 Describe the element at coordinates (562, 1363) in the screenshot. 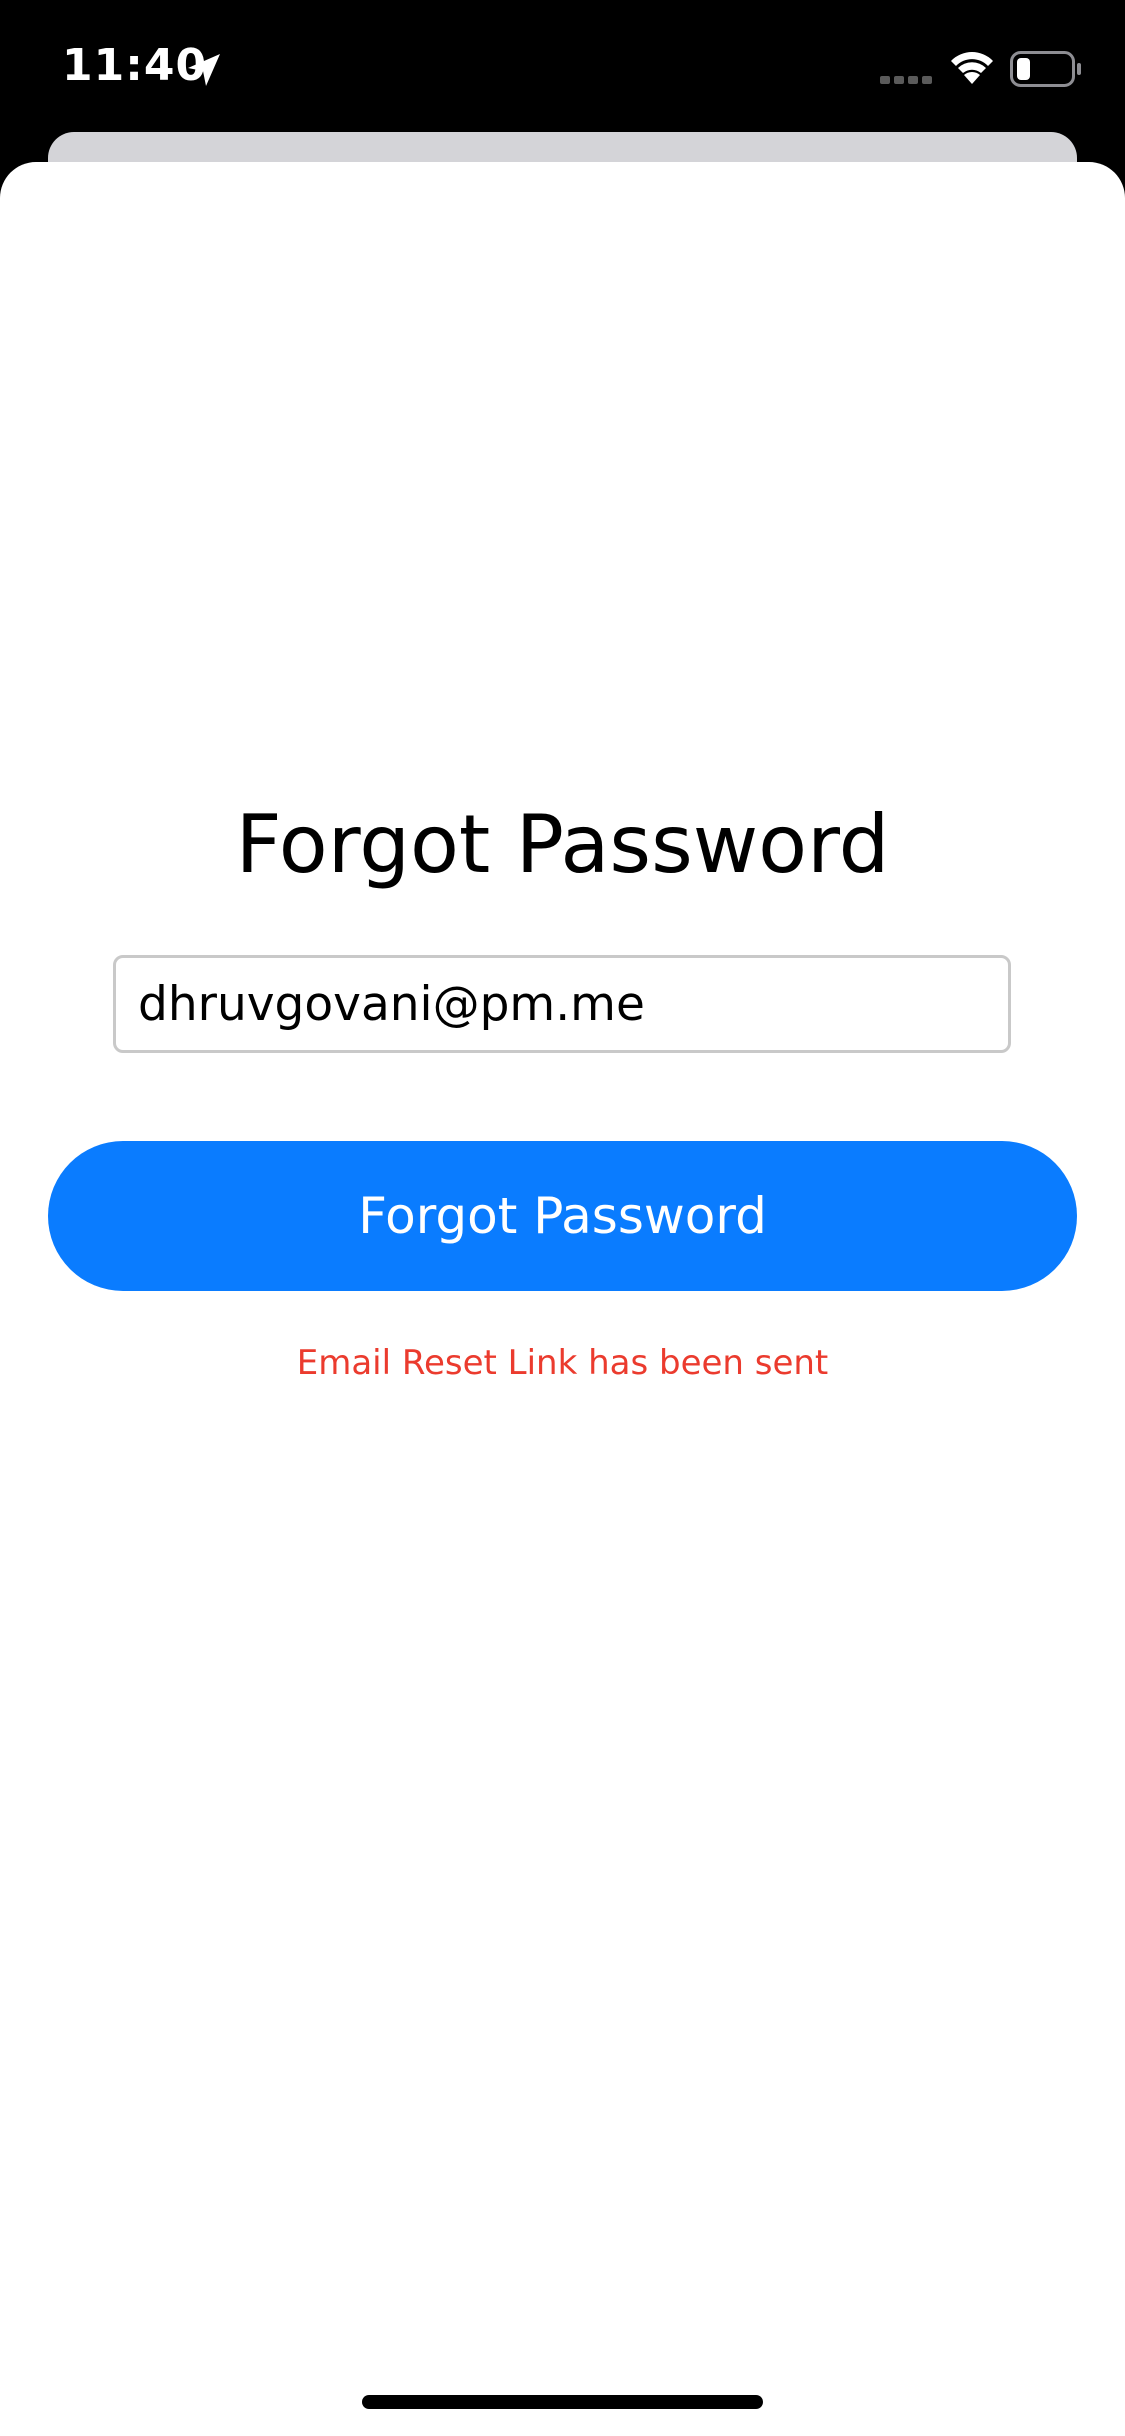

I see `status-message: Email Reset Link has been sent` at that location.